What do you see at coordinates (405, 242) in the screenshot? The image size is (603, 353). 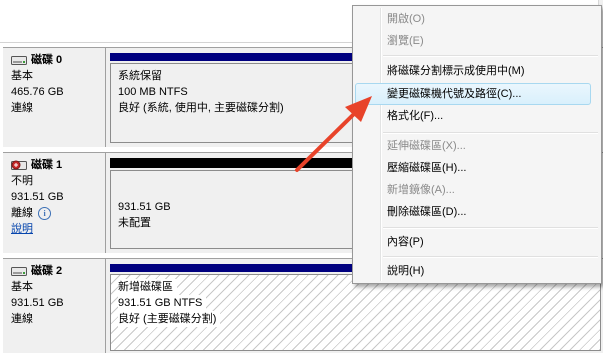 I see `menu-item-properties: 內容(P)` at bounding box center [405, 242].